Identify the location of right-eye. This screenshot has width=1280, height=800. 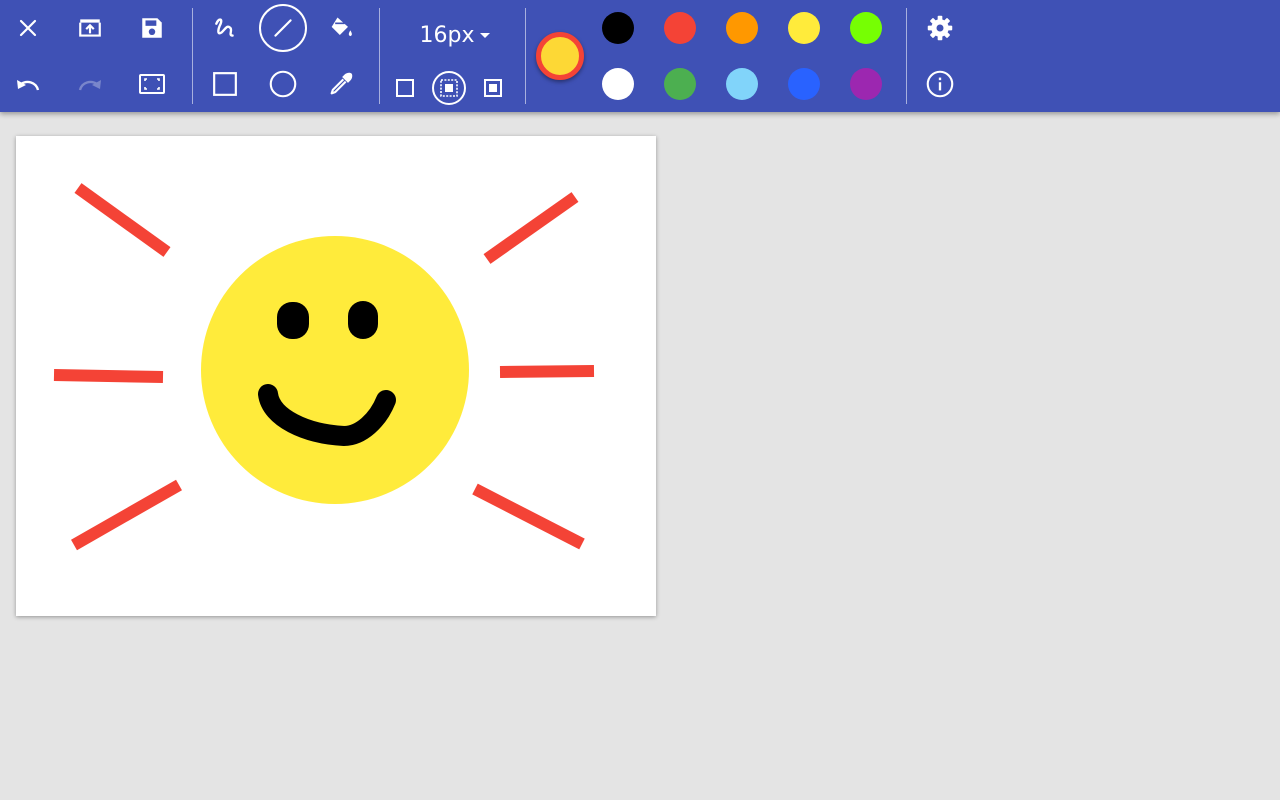
(363, 320).